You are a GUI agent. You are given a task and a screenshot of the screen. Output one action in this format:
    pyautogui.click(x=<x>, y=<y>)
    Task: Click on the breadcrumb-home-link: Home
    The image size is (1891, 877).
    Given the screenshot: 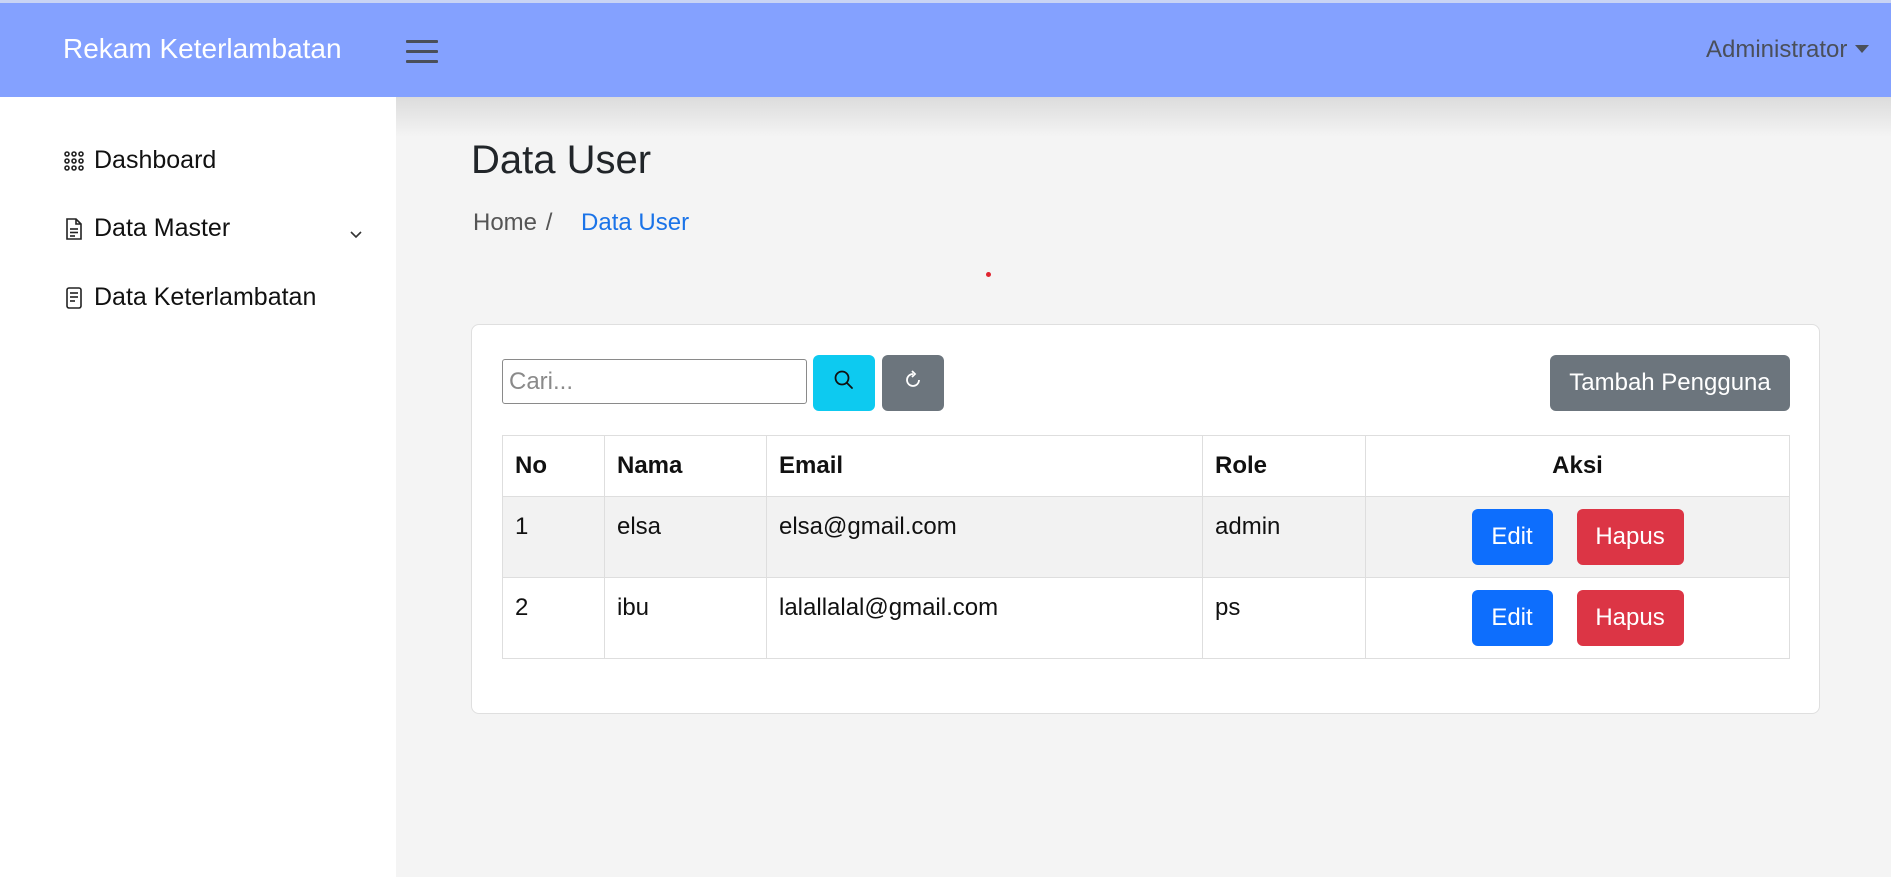 What is the action you would take?
    pyautogui.click(x=505, y=222)
    